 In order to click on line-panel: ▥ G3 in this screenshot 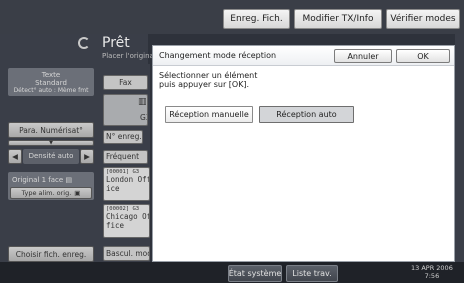, I will do `click(125, 110)`.